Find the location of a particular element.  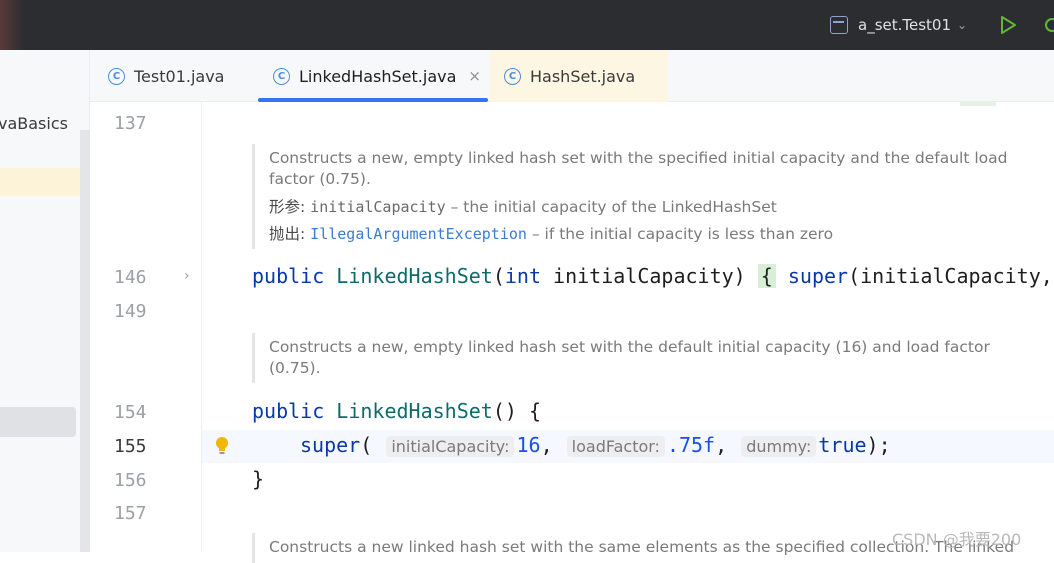

line-number: 156 is located at coordinates (130, 480).